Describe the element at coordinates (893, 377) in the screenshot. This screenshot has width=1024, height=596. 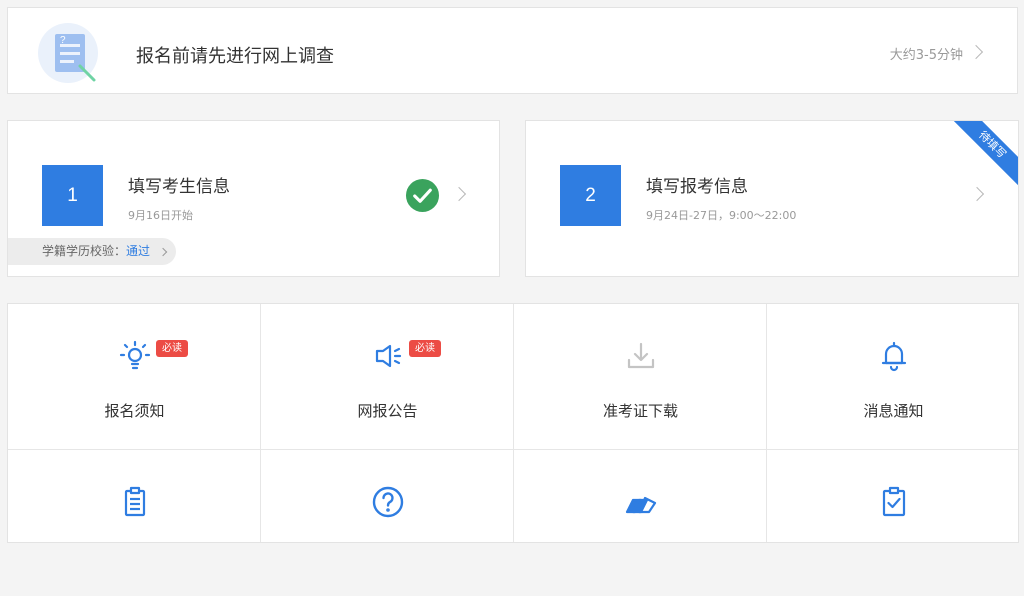
I see `menu-item-messages: 消息通知` at that location.